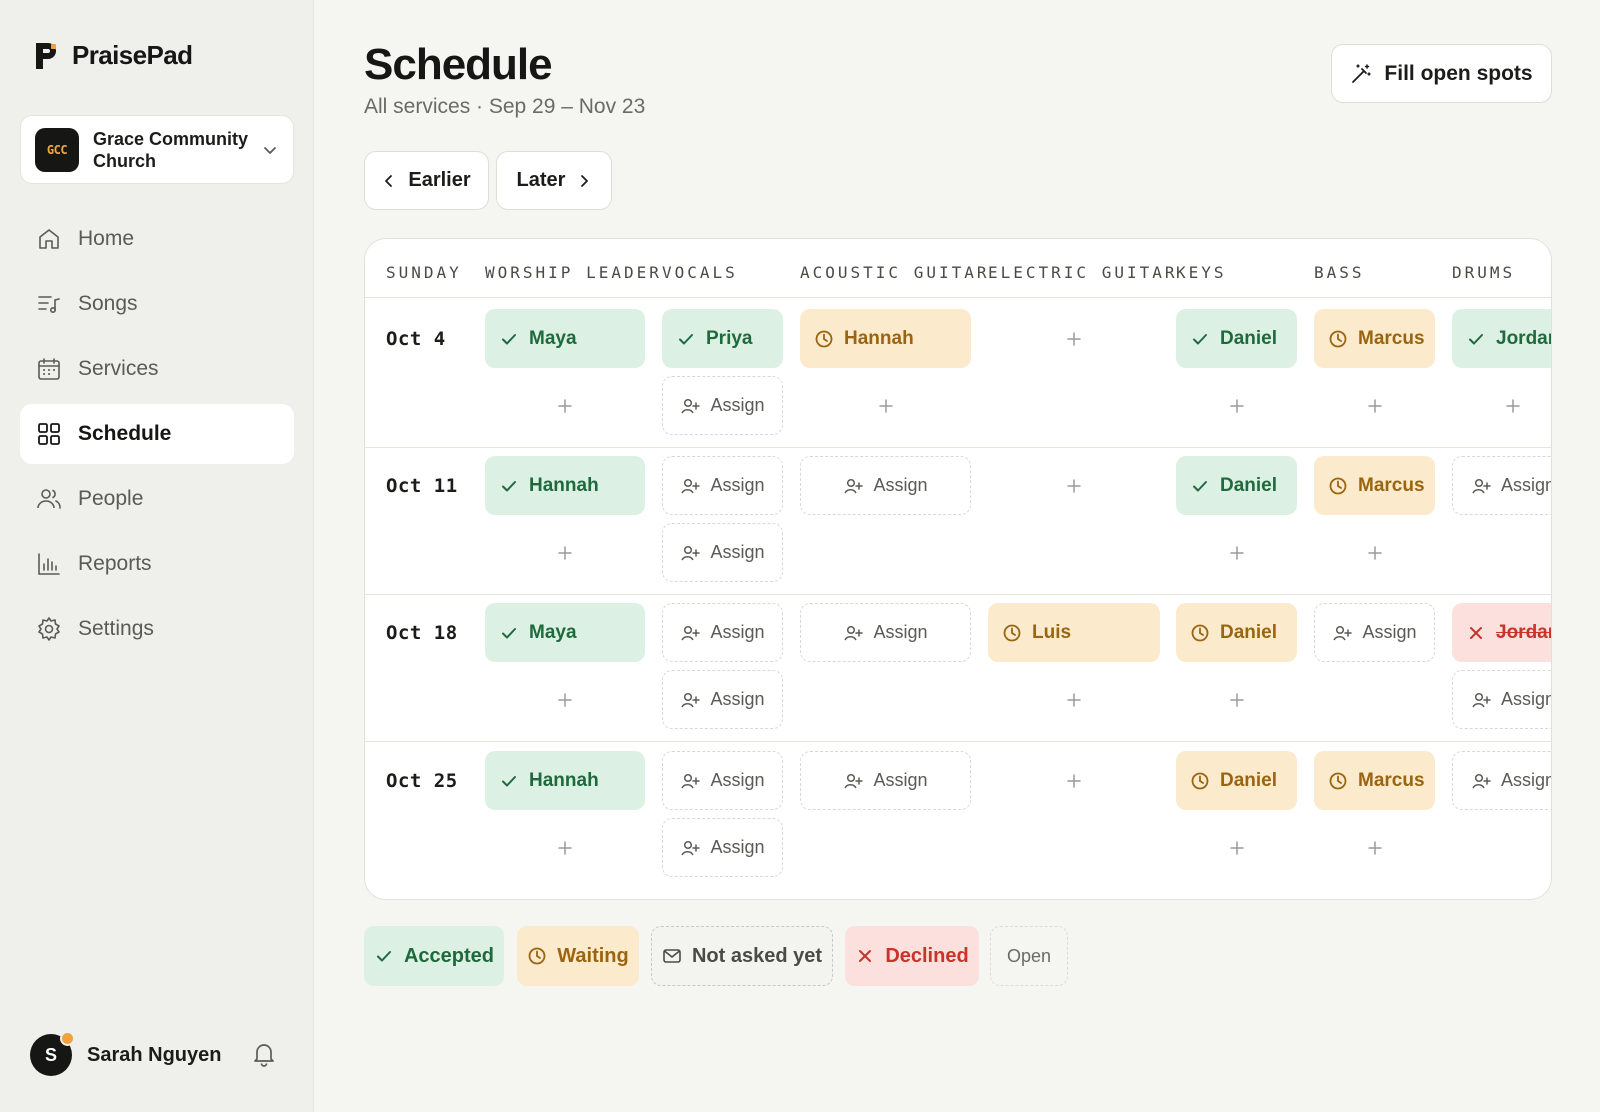 The width and height of the screenshot is (1600, 1112). I want to click on service-date: Oct 4, so click(416, 339).